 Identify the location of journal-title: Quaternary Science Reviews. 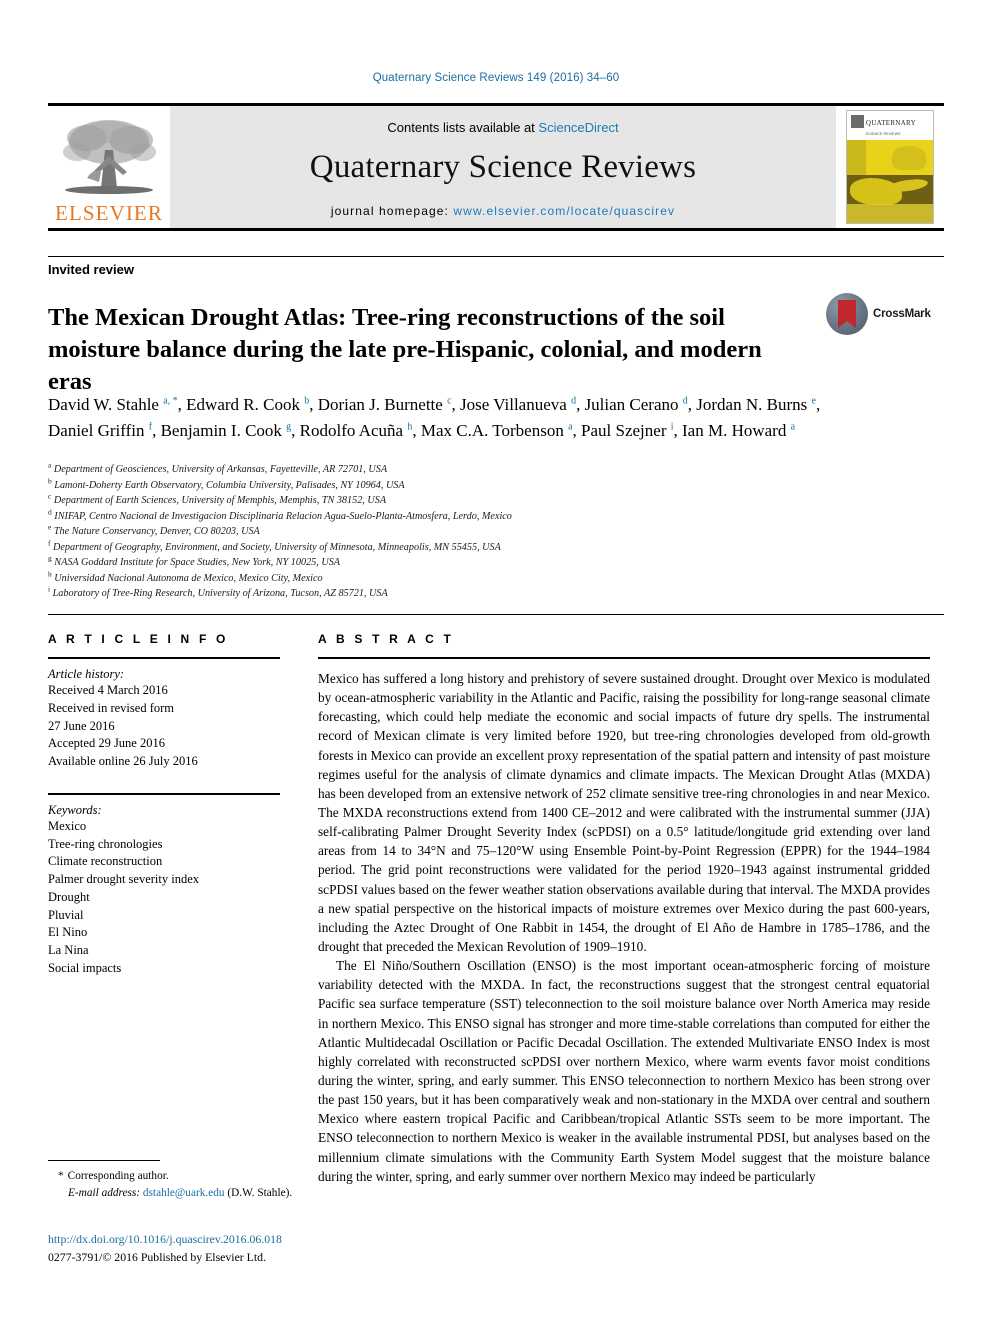
(503, 167).